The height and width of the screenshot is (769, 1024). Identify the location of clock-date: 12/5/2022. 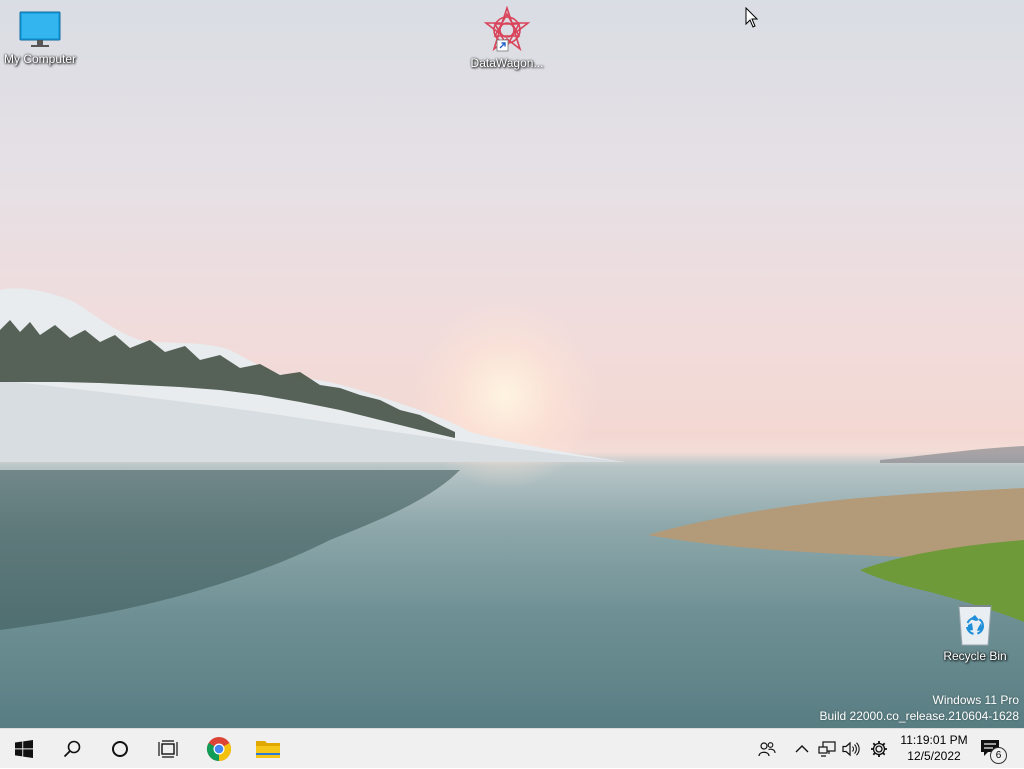
(934, 756).